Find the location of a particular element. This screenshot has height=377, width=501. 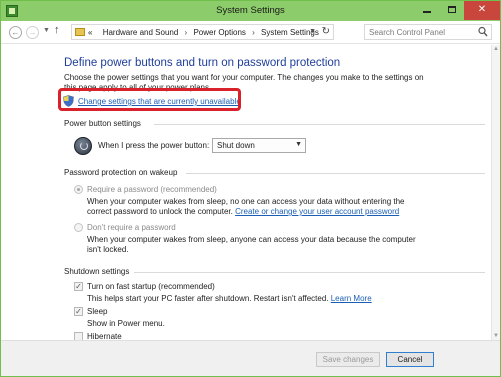

power-button-label: When I press the power button: is located at coordinates (154, 145).